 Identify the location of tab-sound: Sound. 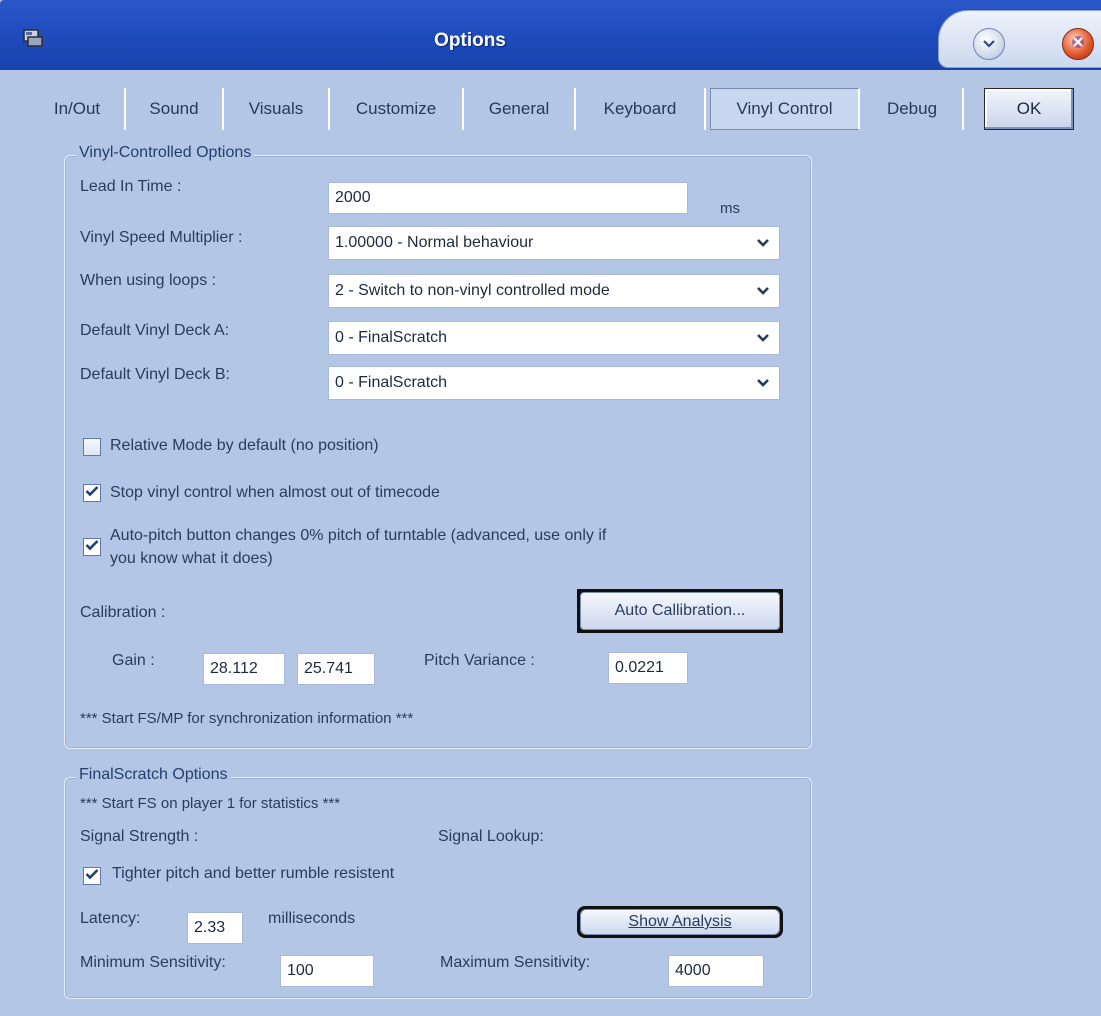
(175, 109).